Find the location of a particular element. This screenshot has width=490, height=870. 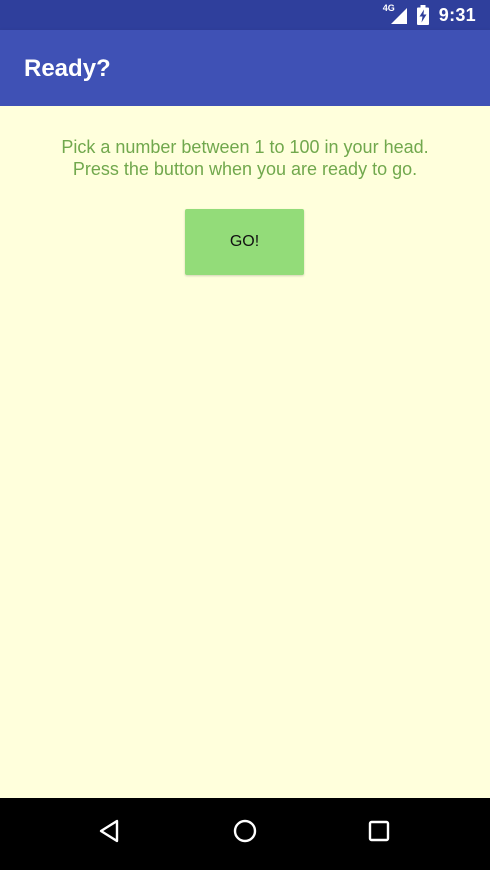

navigation-bar is located at coordinates (245, 834).